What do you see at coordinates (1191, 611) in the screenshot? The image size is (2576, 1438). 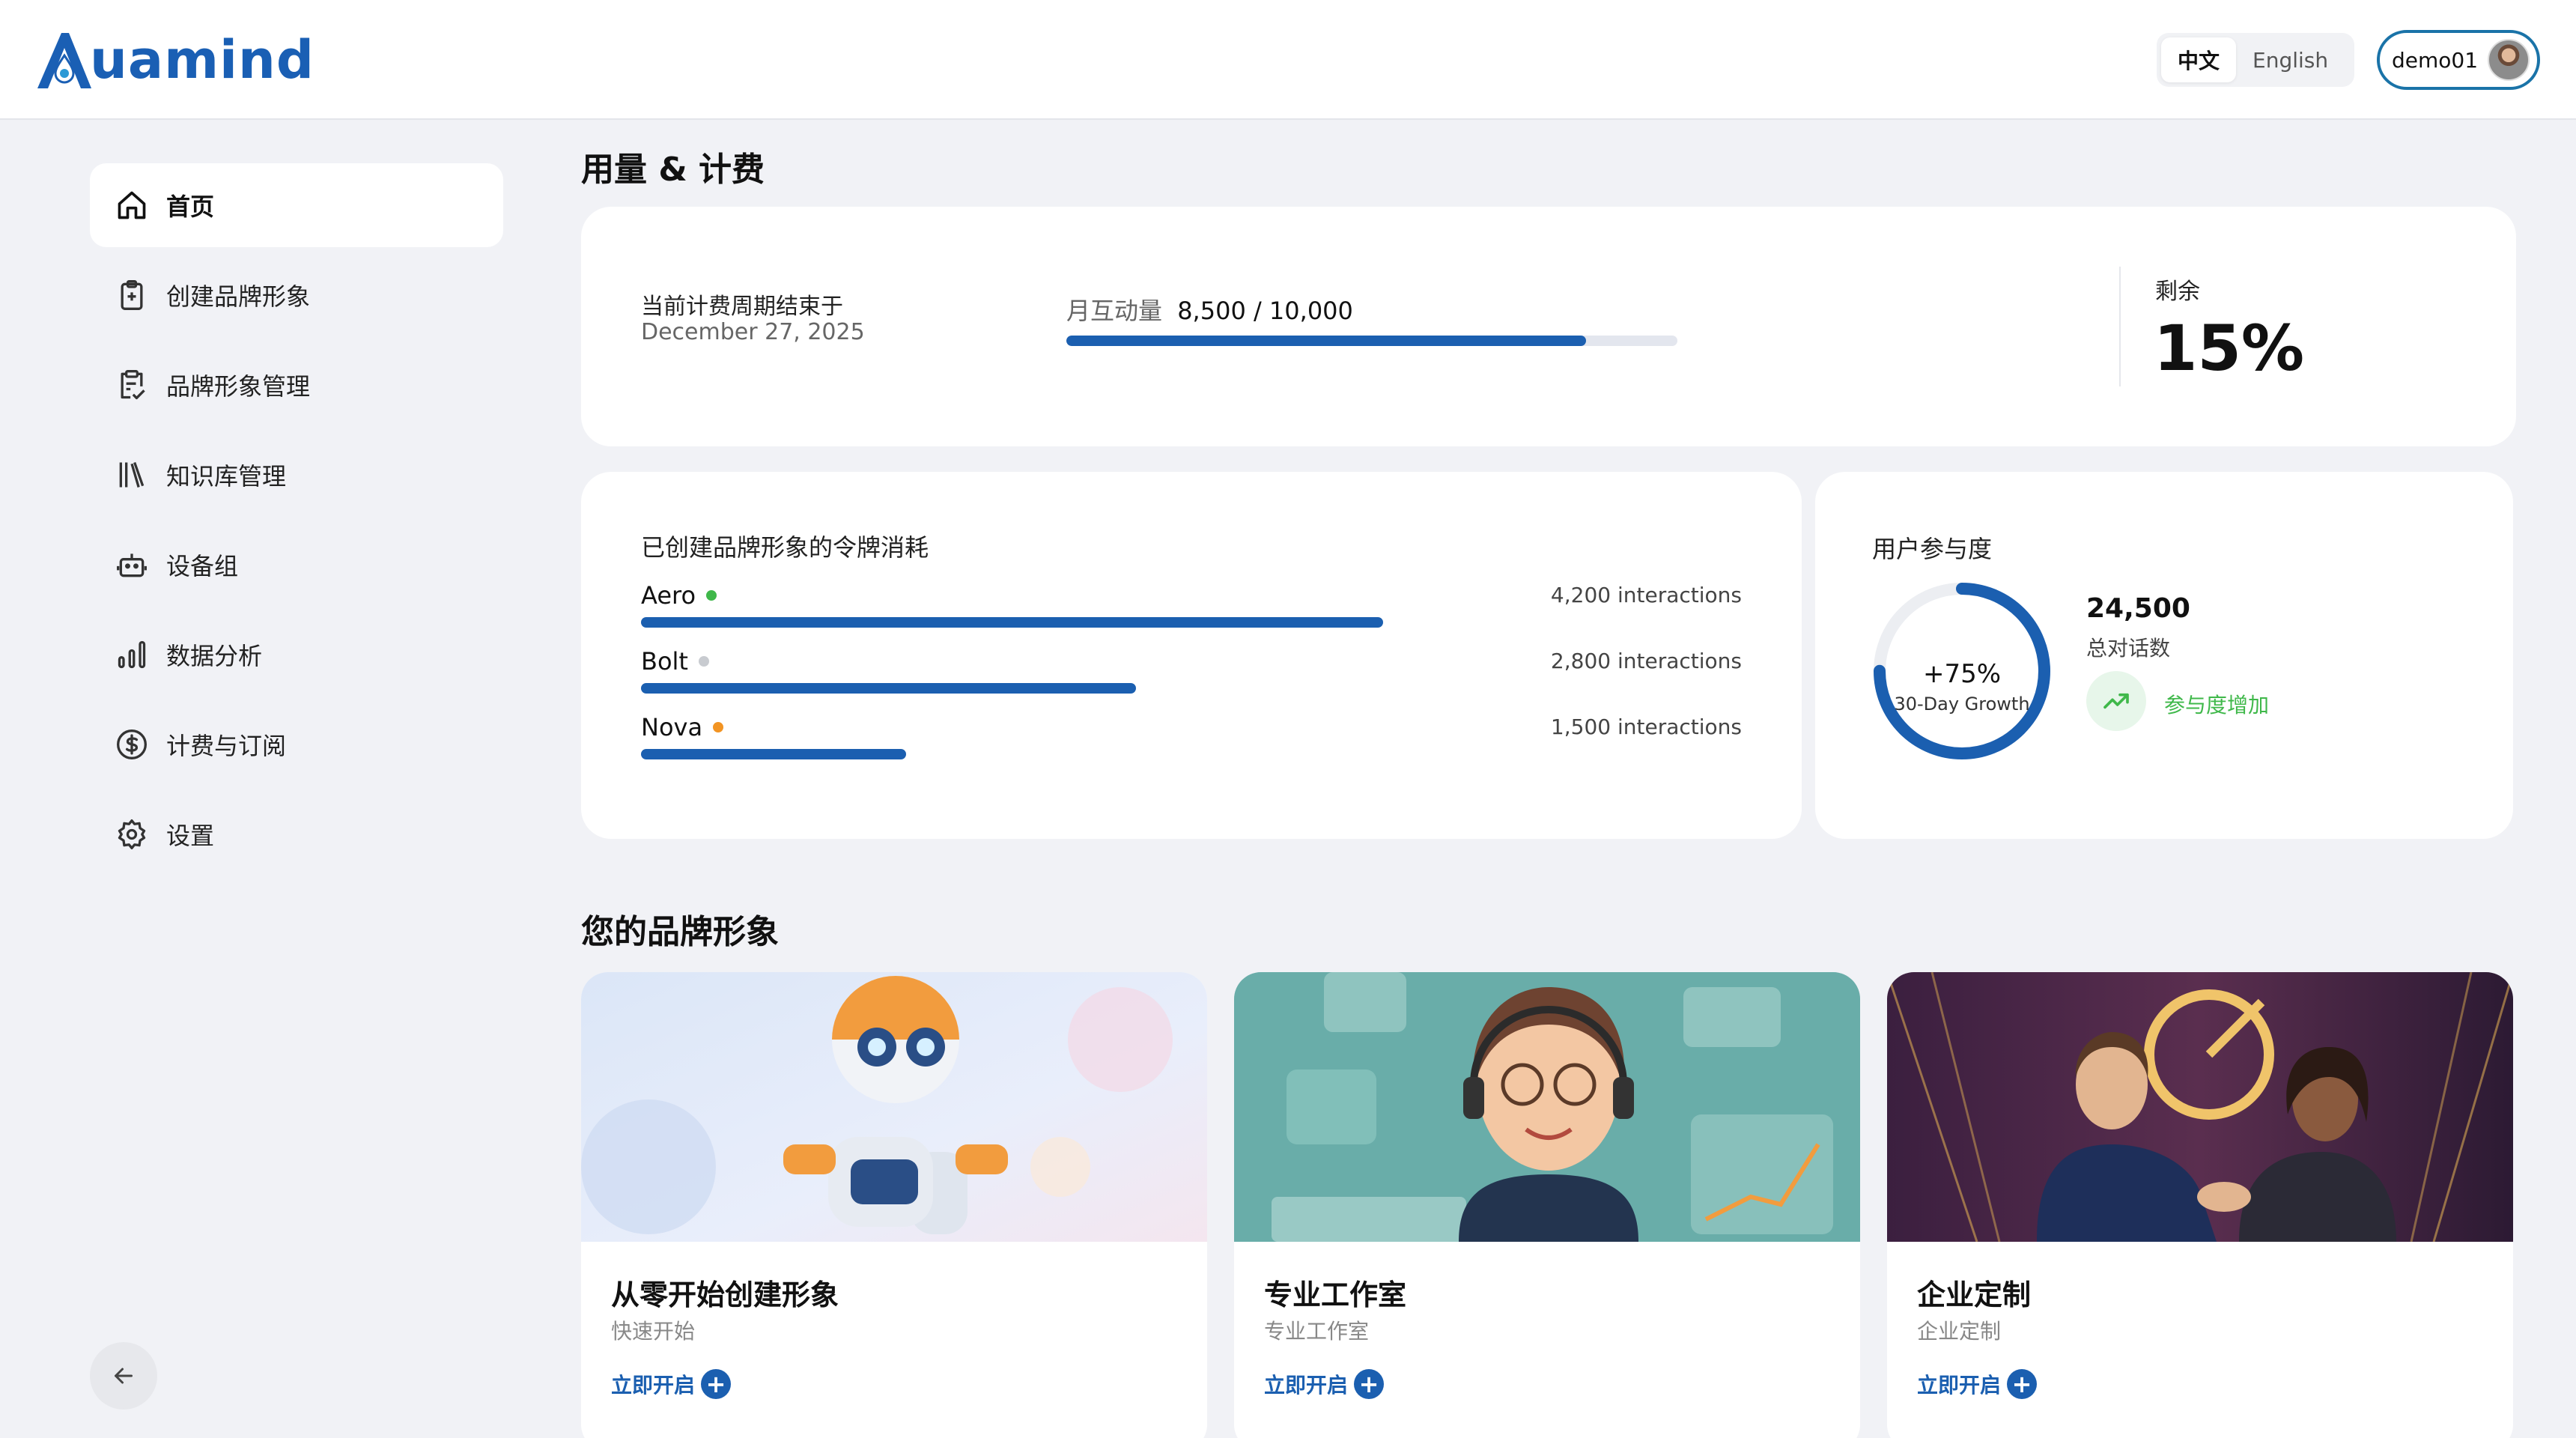 I see `token-row-aero: Aero 4,200 interactions` at bounding box center [1191, 611].